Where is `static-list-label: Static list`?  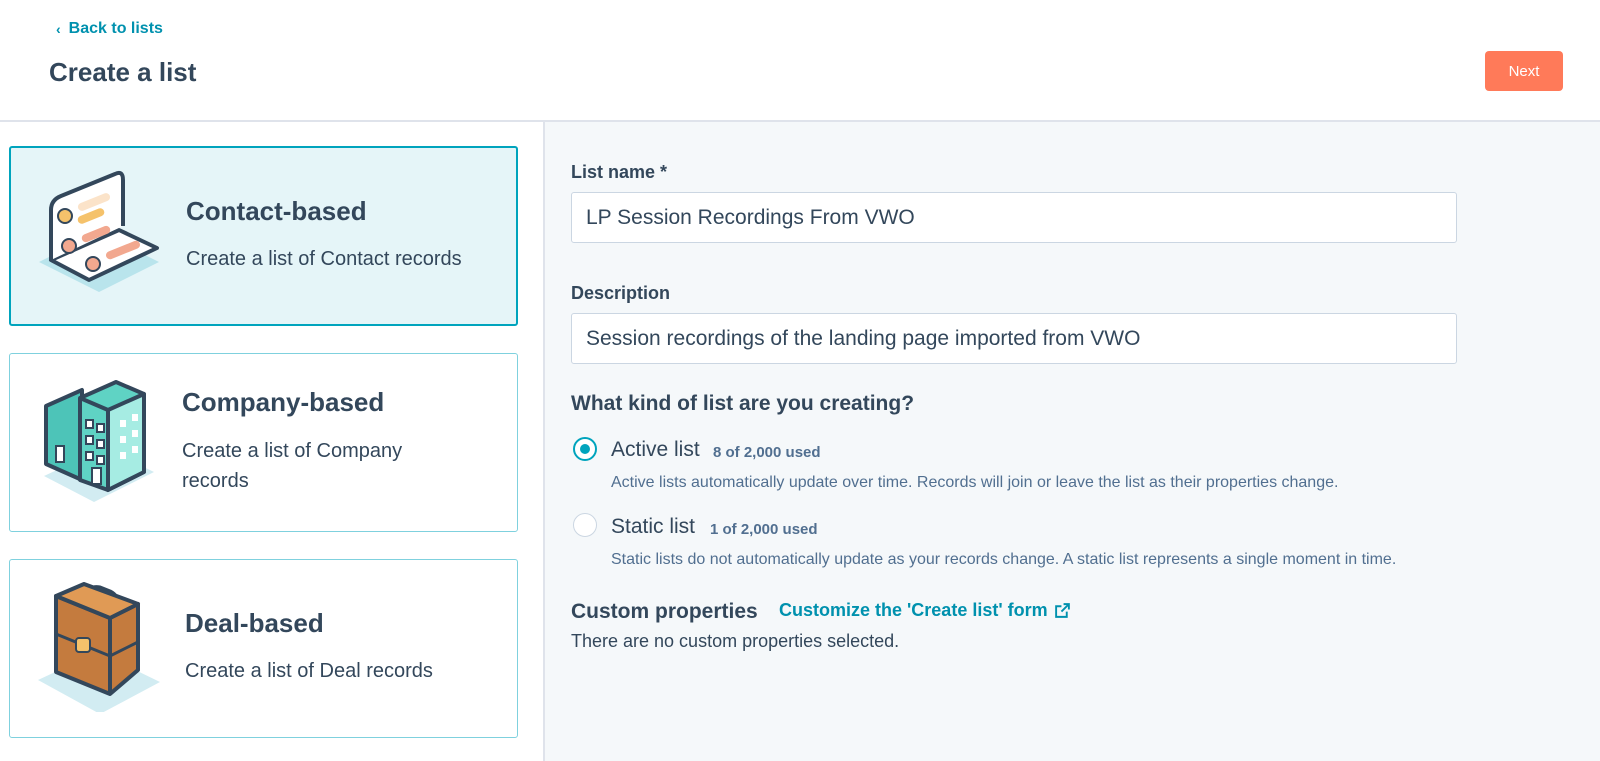
static-list-label: Static list is located at coordinates (653, 527).